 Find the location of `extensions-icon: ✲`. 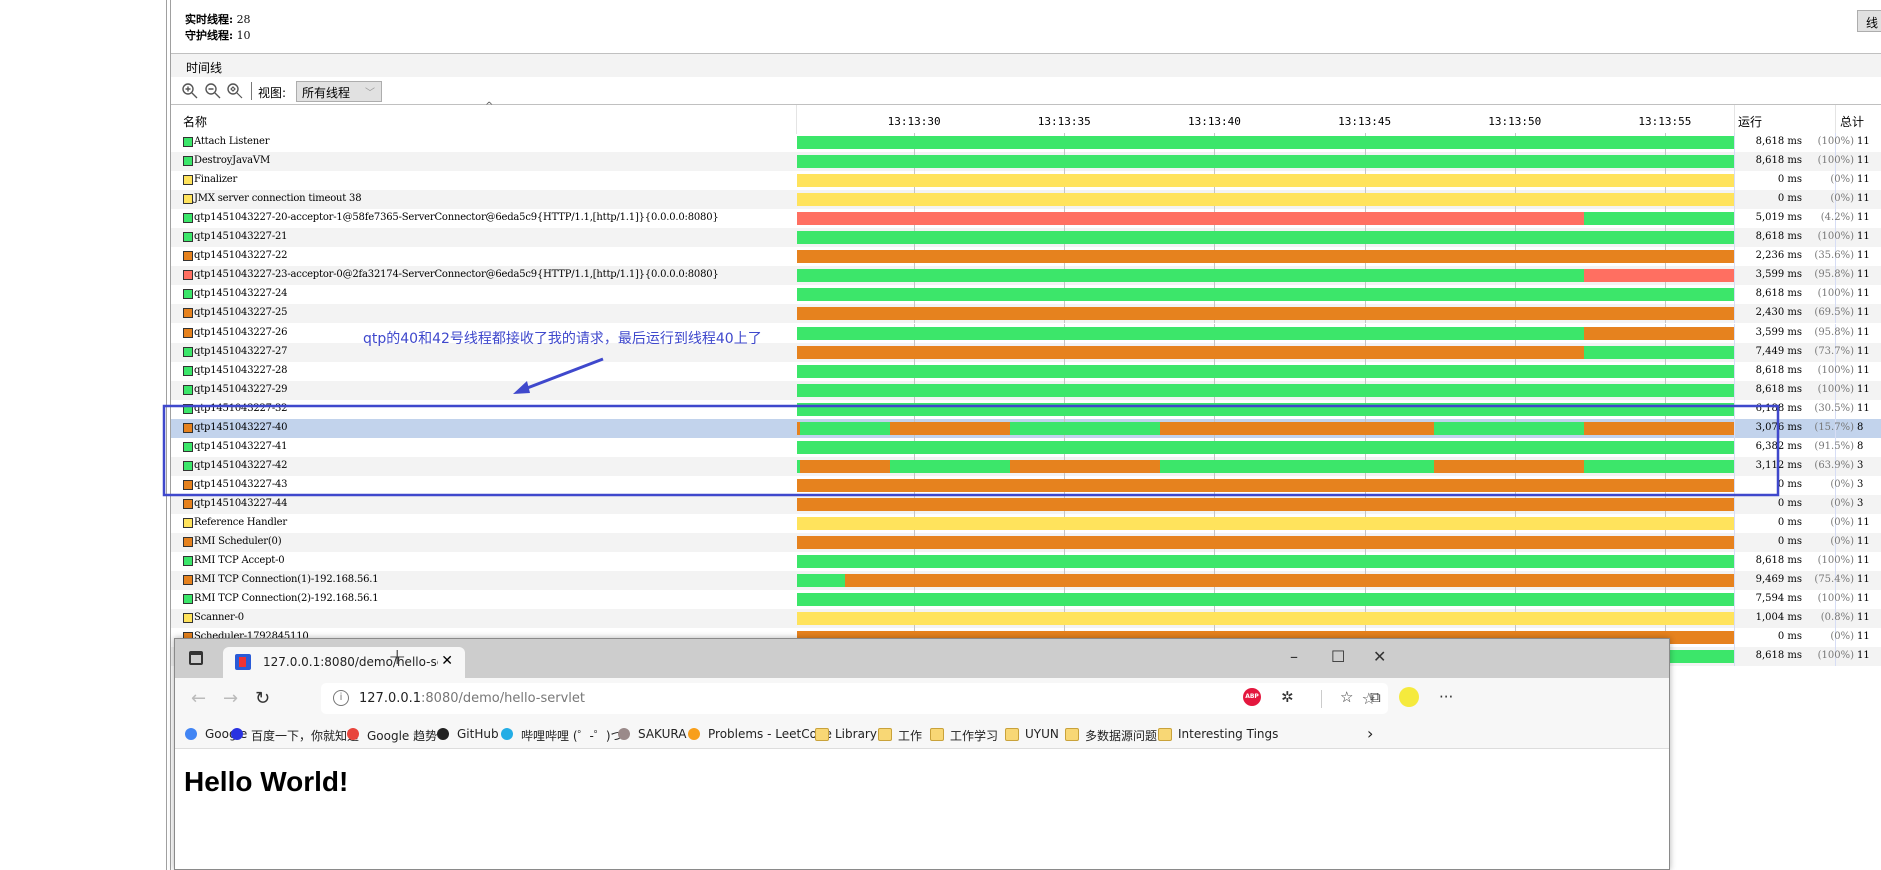

extensions-icon: ✲ is located at coordinates (1287, 697).